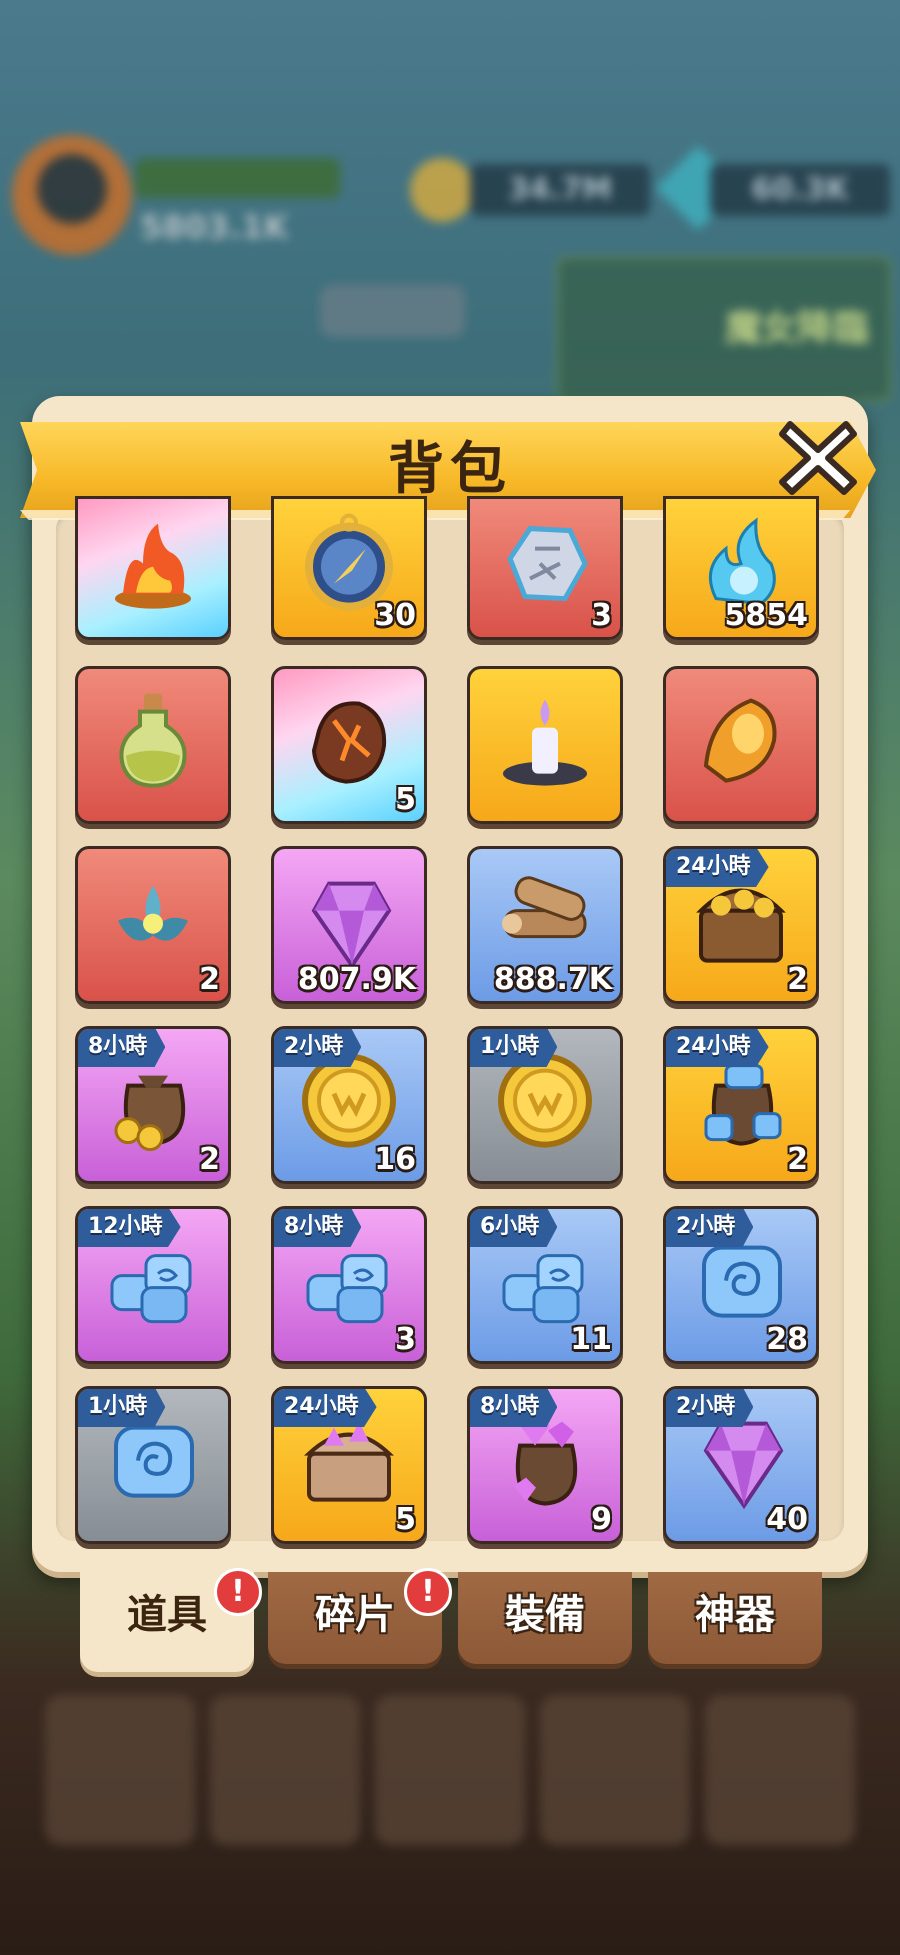 This screenshot has height=1955, width=900. Describe the element at coordinates (545, 1615) in the screenshot. I see `tab-equipment-label: 裝備` at that location.